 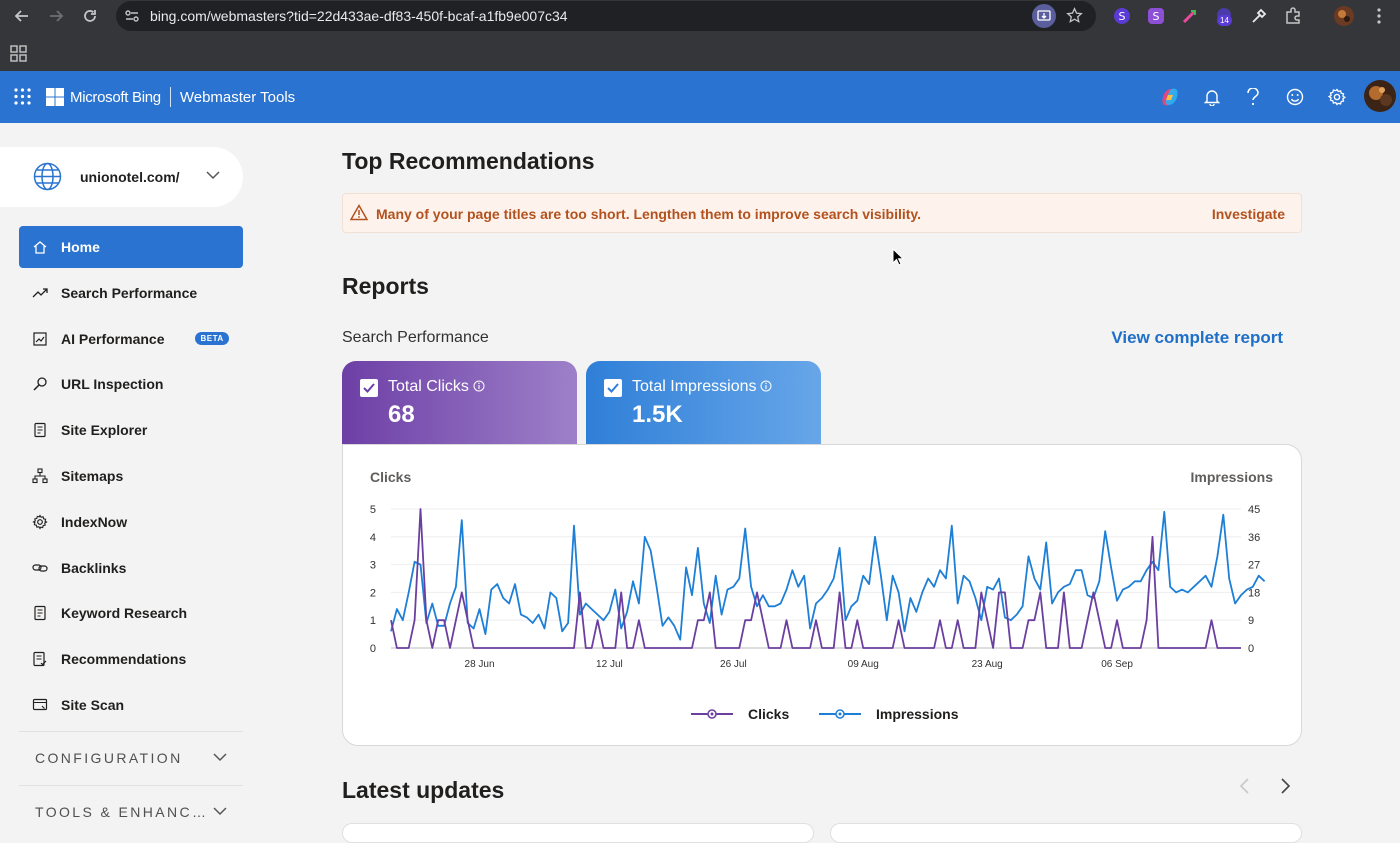 I want to click on app-launcher-icon, so click(x=22, y=96).